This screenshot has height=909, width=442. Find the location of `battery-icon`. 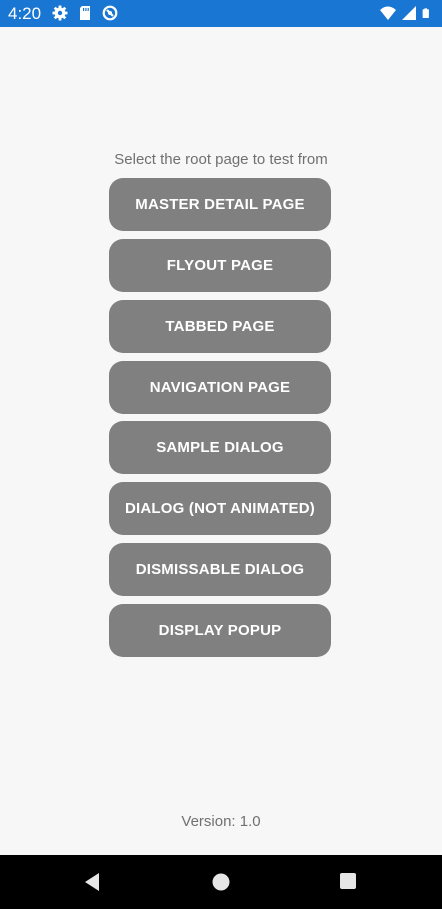

battery-icon is located at coordinates (425, 13).